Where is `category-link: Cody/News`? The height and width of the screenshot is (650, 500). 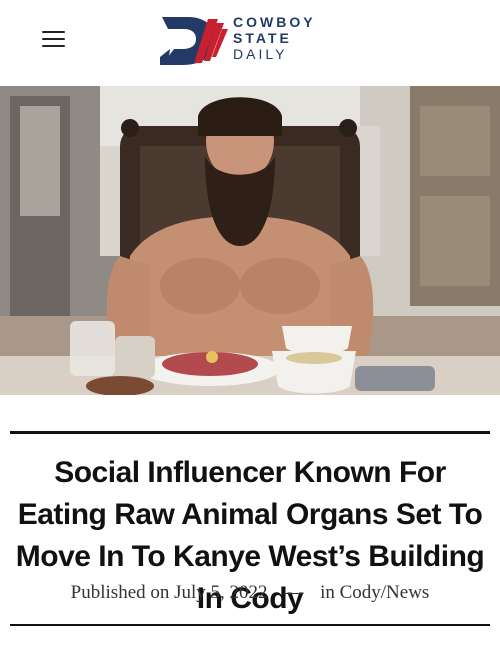 category-link: Cody/News is located at coordinates (385, 592).